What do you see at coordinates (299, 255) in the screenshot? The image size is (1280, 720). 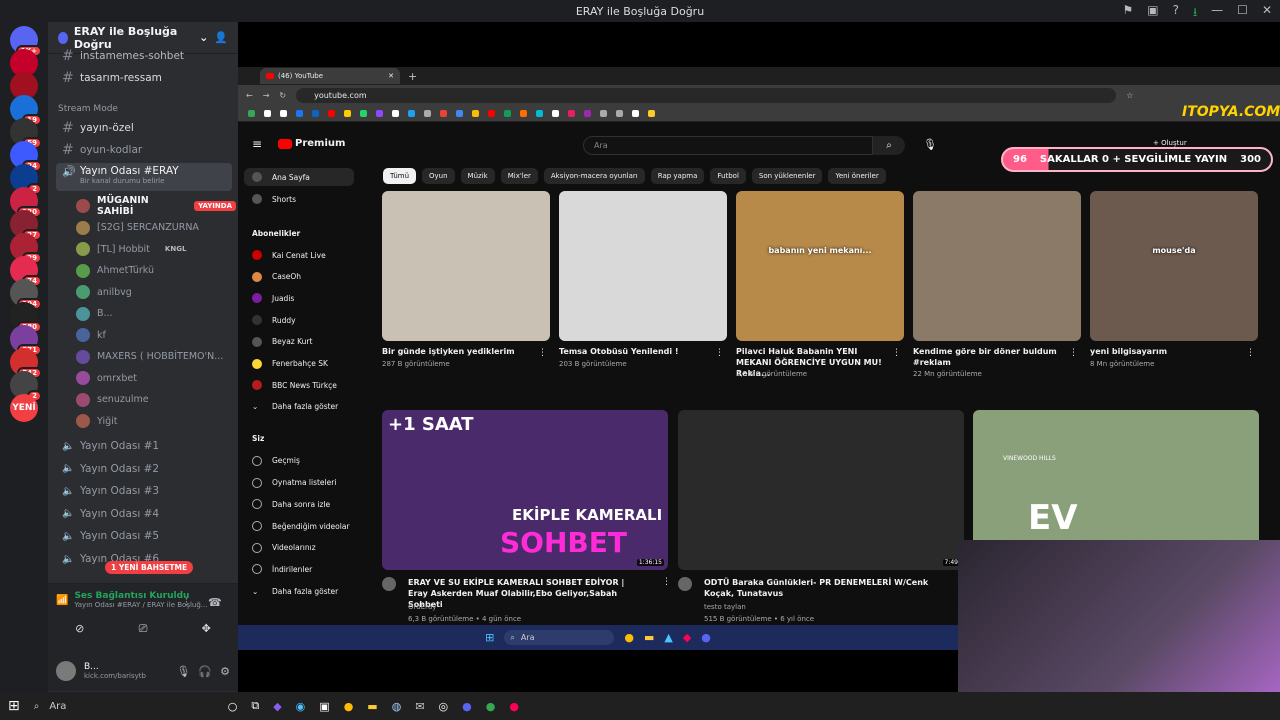 I see `subscription-item: Kai Cenat Live` at bounding box center [299, 255].